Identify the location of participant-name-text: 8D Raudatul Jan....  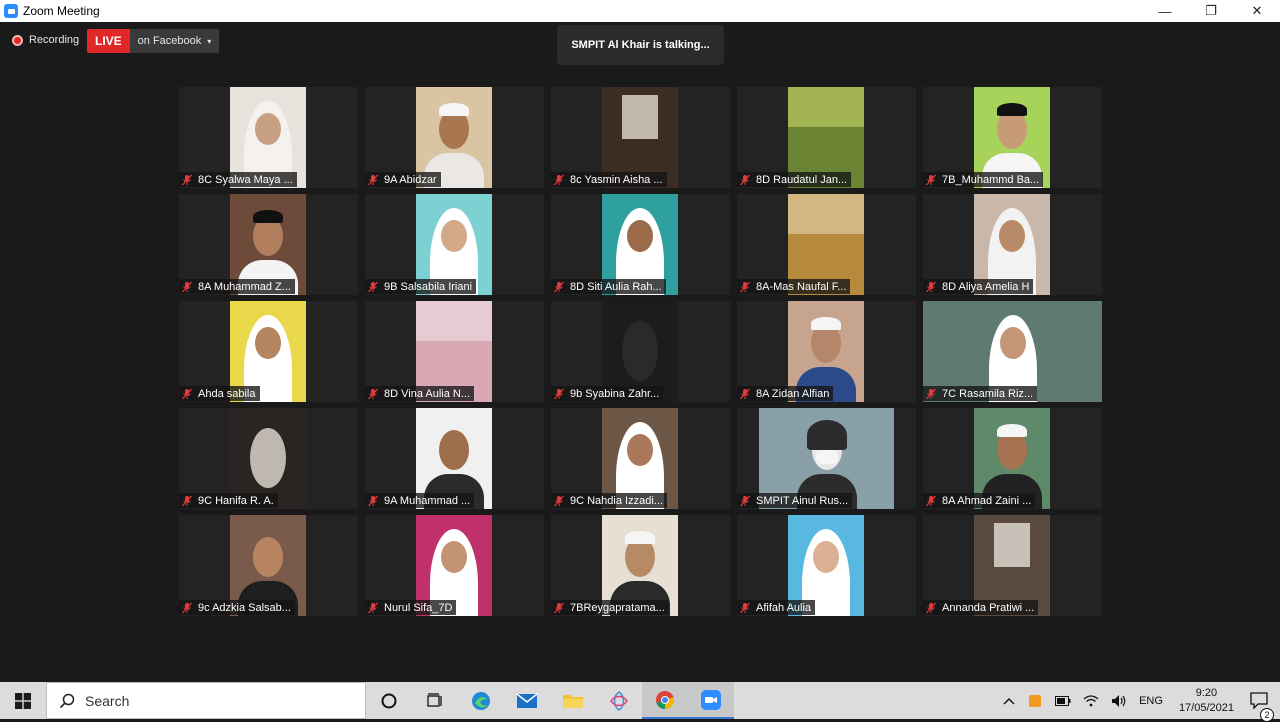
(802, 179).